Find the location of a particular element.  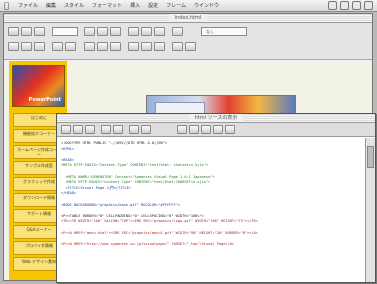

form-icon is located at coordinates (89, 46).